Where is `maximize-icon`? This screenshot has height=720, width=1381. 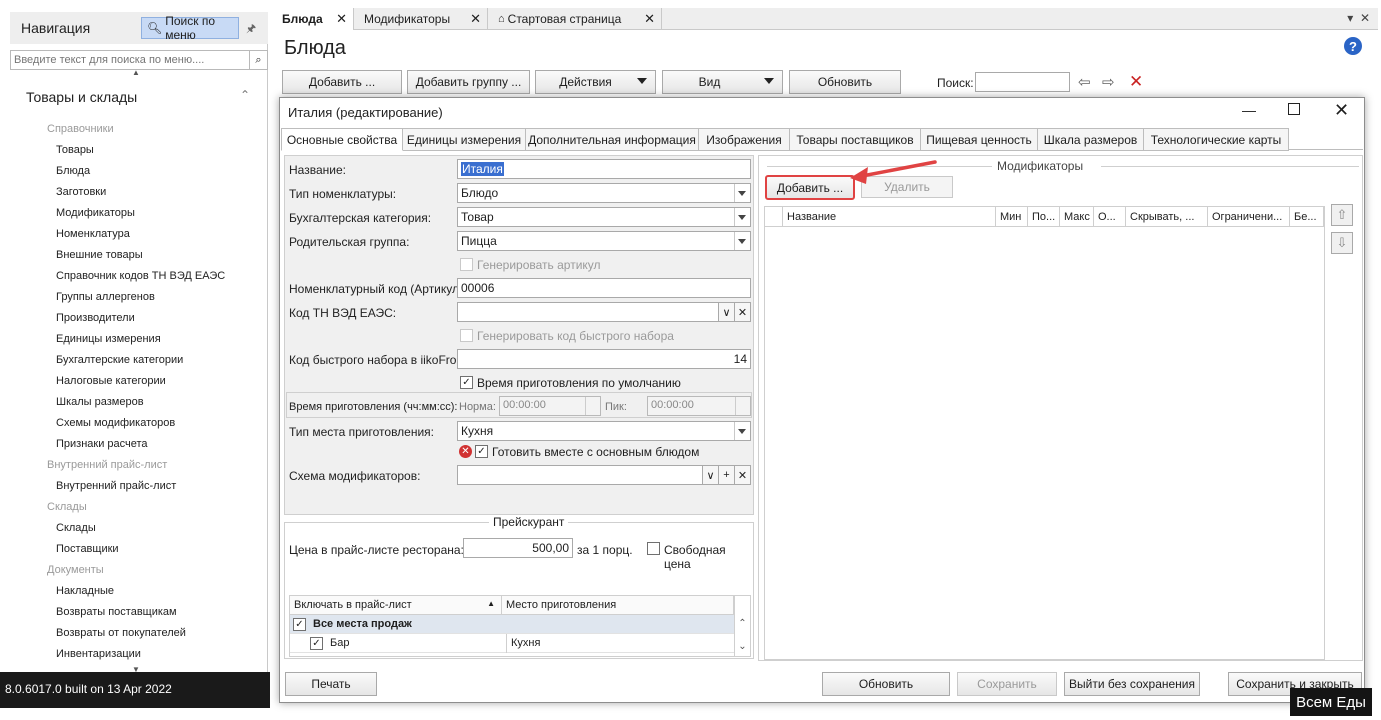
maximize-icon is located at coordinates (1294, 109).